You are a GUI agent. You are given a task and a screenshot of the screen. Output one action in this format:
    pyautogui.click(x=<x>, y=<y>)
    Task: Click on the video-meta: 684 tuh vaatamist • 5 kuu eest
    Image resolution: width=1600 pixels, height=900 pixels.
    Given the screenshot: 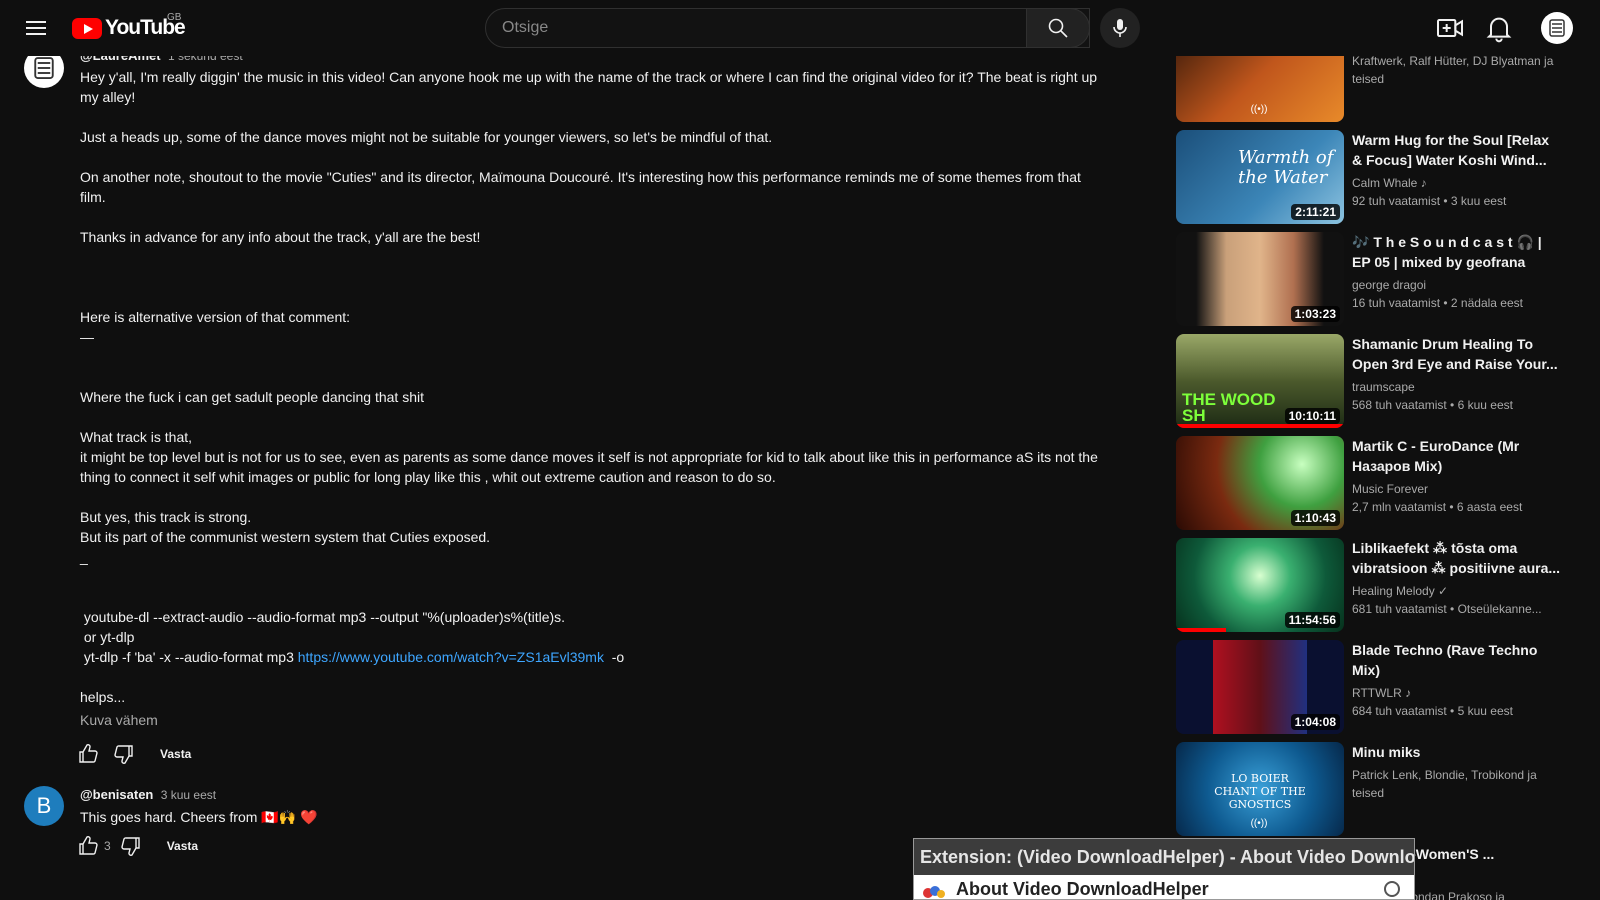 What is the action you would take?
    pyautogui.click(x=1432, y=711)
    